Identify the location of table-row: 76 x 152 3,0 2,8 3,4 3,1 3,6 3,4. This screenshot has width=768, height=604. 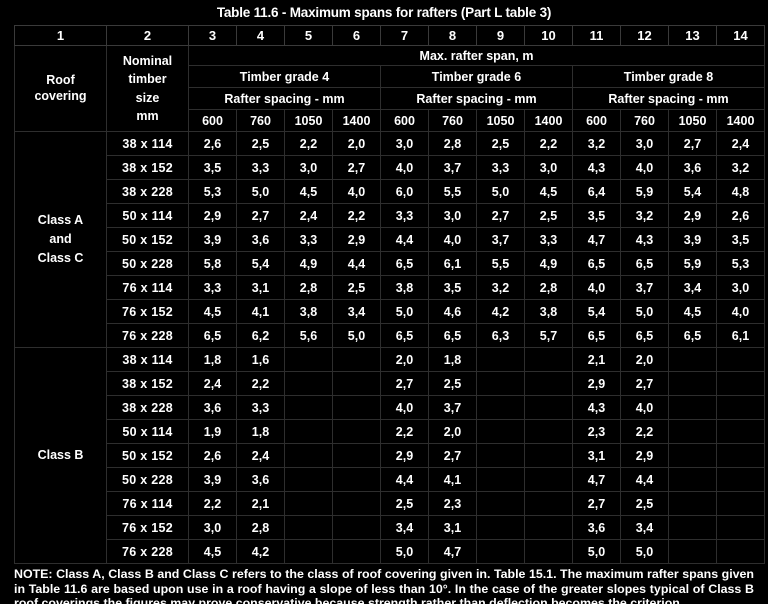
(390, 527).